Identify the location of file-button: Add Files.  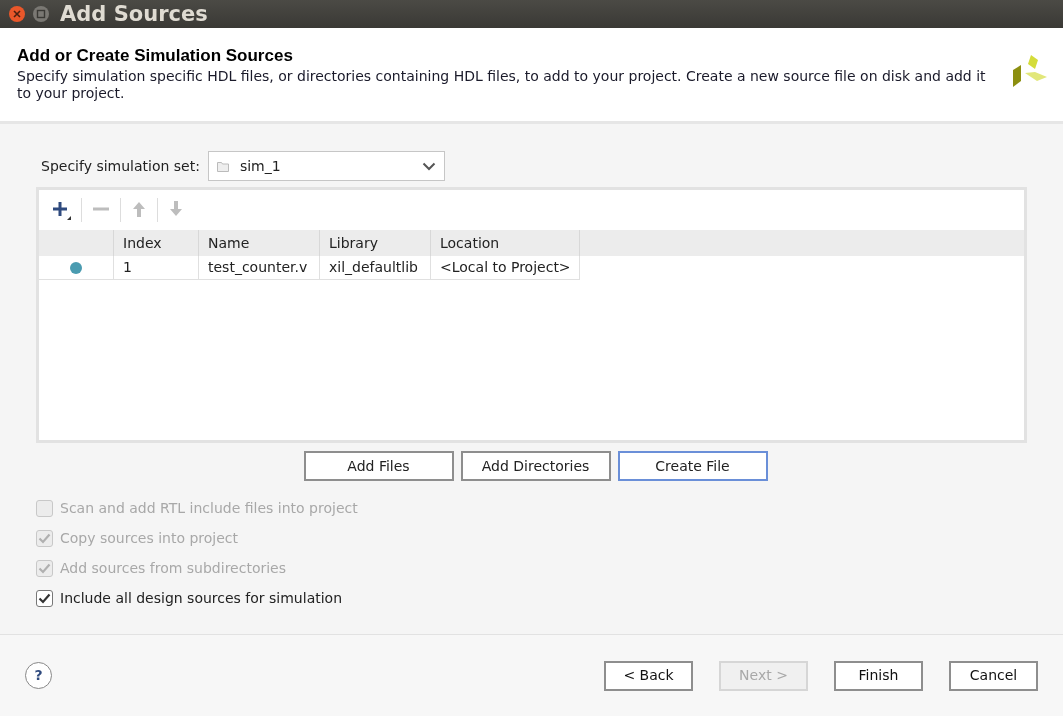
(378, 466).